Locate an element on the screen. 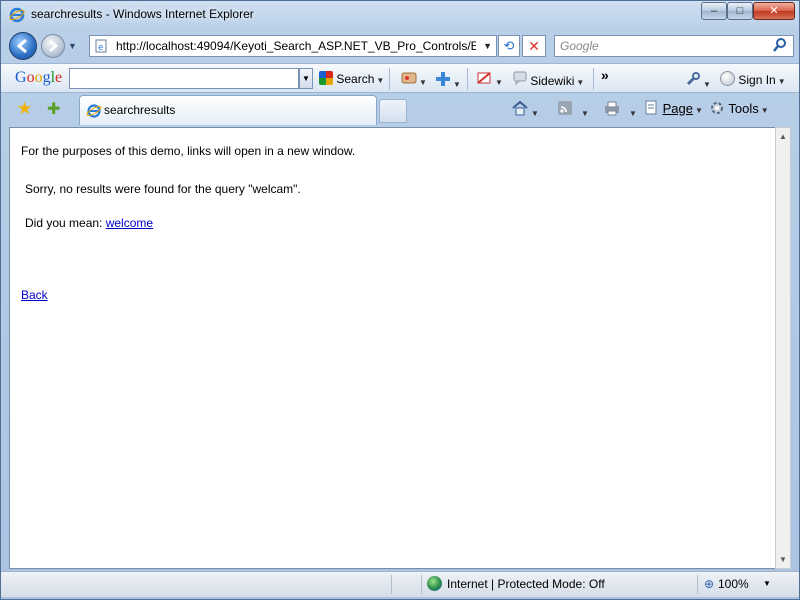 The width and height of the screenshot is (800, 600). refresh-icon: ⟲ is located at coordinates (509, 45).